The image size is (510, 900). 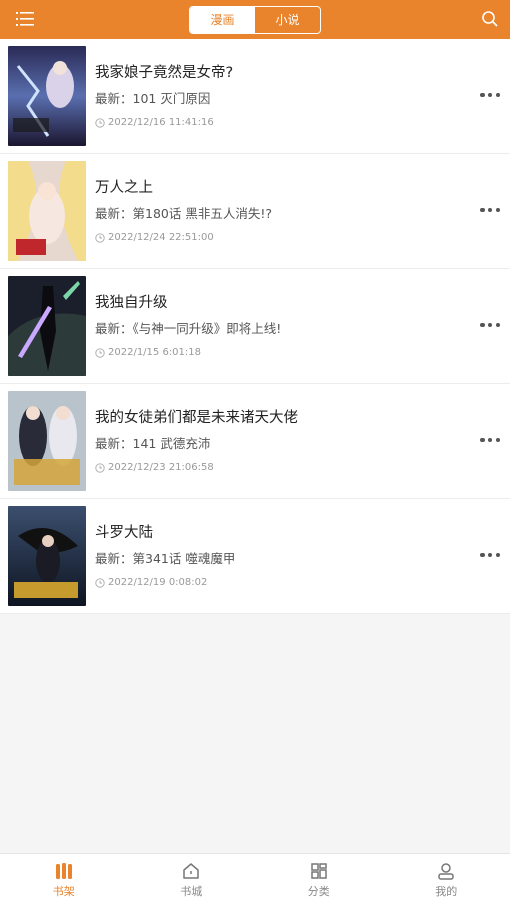 What do you see at coordinates (183, 213) in the screenshot?
I see `latest-chapter: 最新：第180话 黑非五人消失!?` at bounding box center [183, 213].